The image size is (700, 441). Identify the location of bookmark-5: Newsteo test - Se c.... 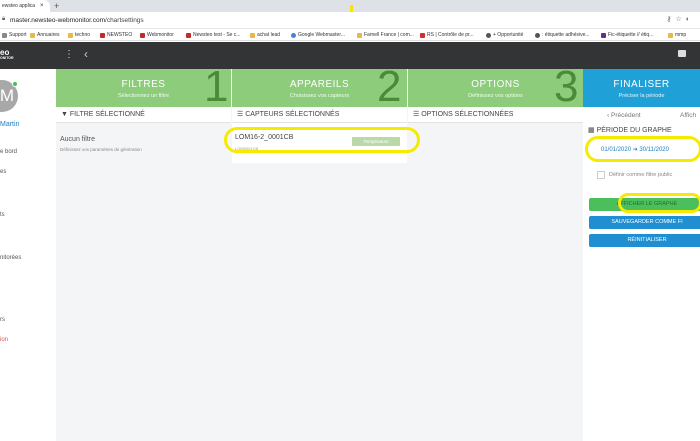
(213, 34).